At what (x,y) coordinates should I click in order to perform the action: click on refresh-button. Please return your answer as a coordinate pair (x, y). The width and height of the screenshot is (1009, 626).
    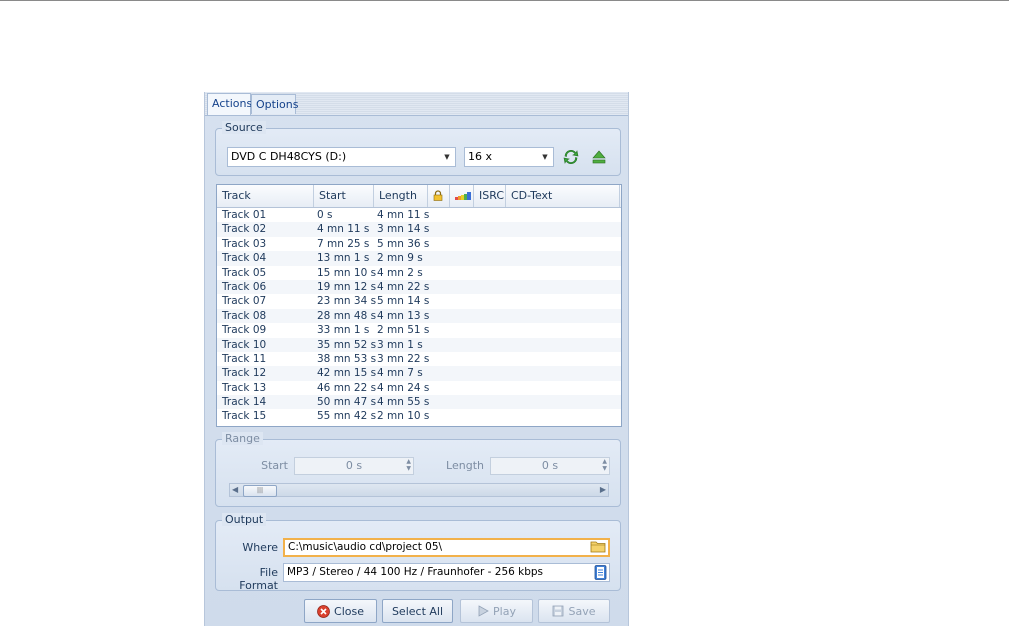
    Looking at the image, I should click on (571, 157).